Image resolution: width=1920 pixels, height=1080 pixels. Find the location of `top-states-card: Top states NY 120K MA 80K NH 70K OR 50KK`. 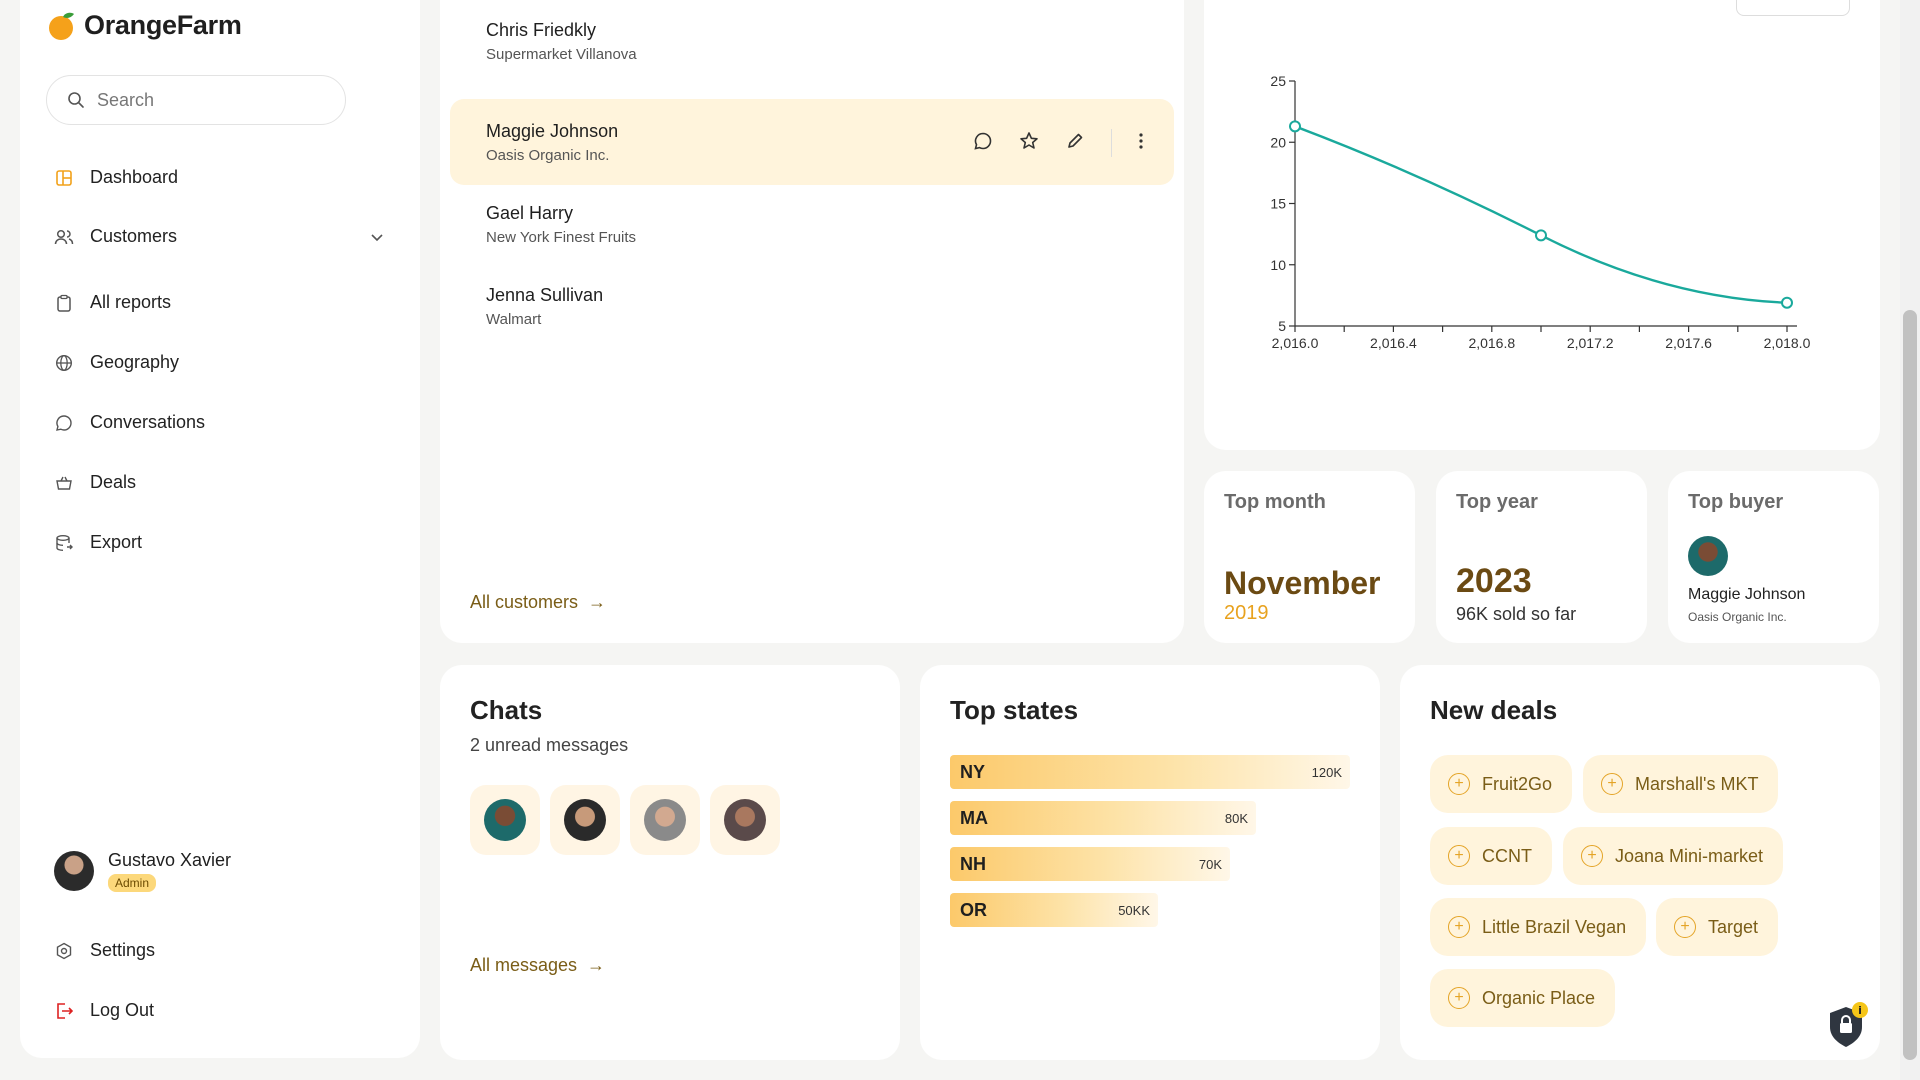

top-states-card: Top states NY 120K MA 80K NH 70K OR 50KK is located at coordinates (1150, 862).